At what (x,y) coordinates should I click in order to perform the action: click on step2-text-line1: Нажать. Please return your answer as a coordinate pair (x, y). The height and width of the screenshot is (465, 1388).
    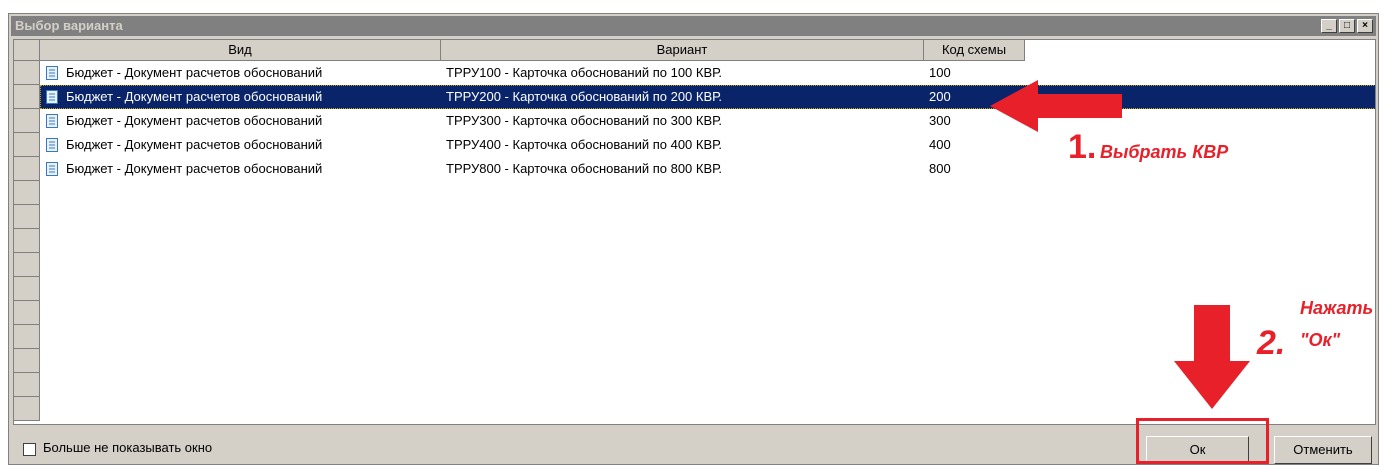
    Looking at the image, I should click on (1337, 308).